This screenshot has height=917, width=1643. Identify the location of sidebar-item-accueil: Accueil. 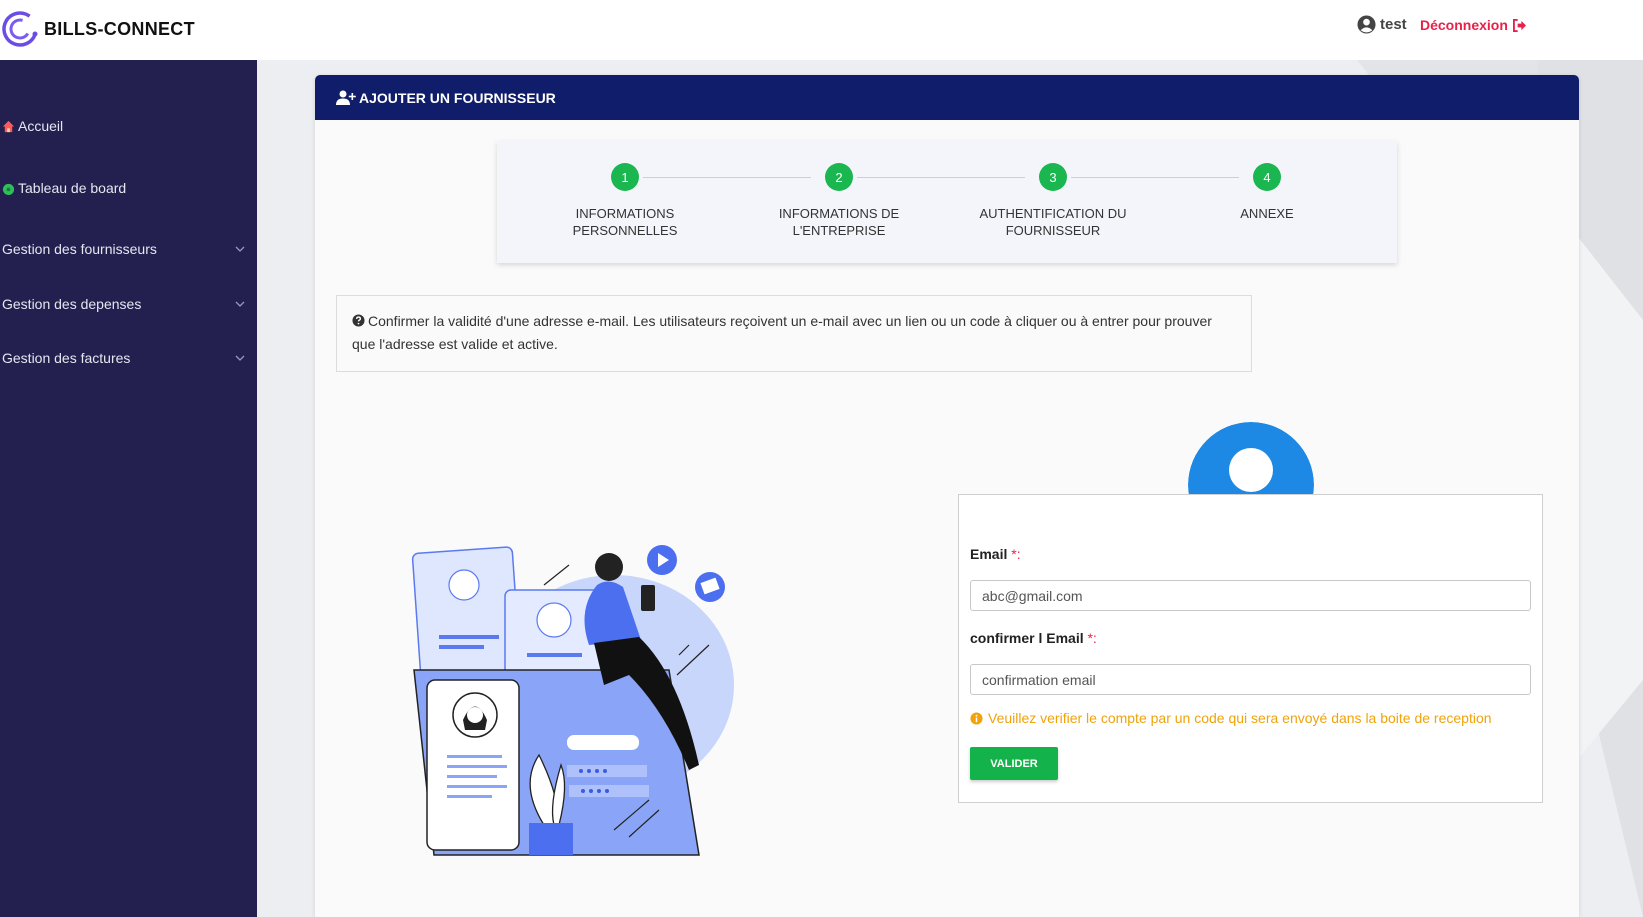
(124, 126).